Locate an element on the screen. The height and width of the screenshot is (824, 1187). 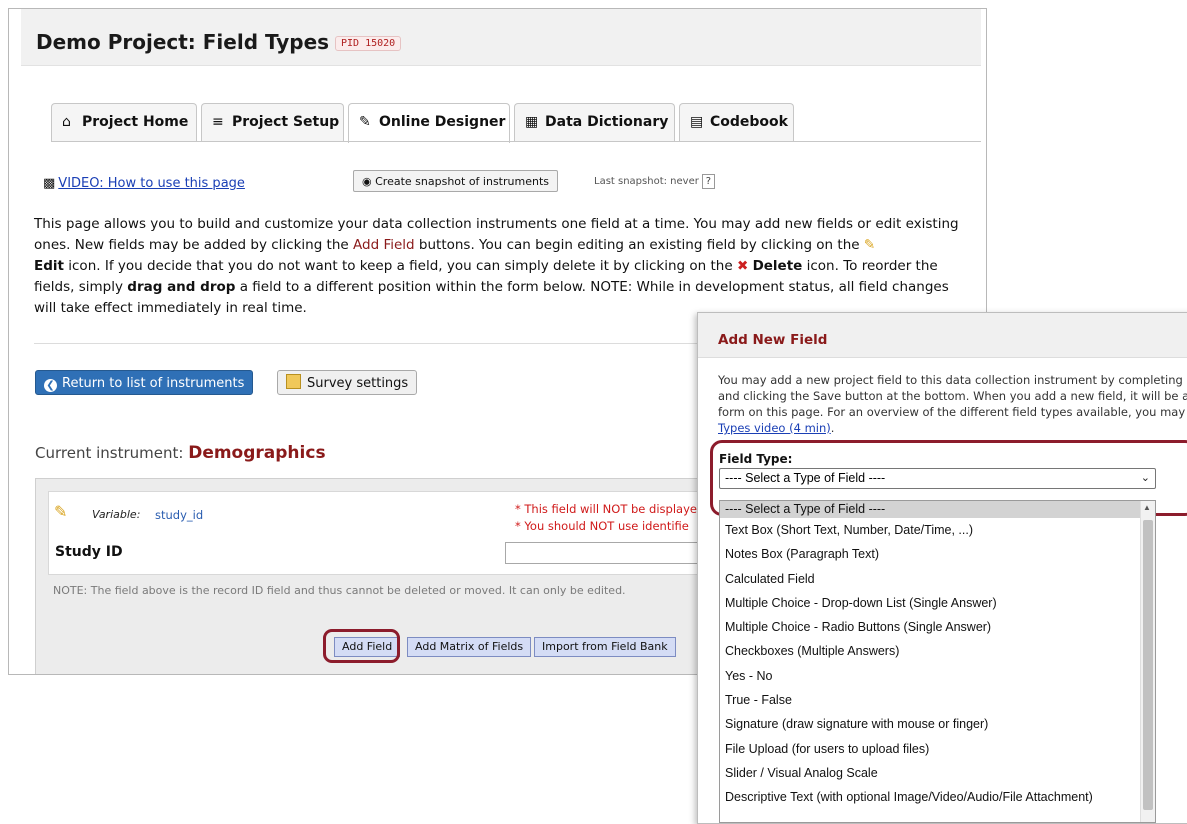
field-type-option: ---- Select a Type of Field ---- is located at coordinates (937, 509).